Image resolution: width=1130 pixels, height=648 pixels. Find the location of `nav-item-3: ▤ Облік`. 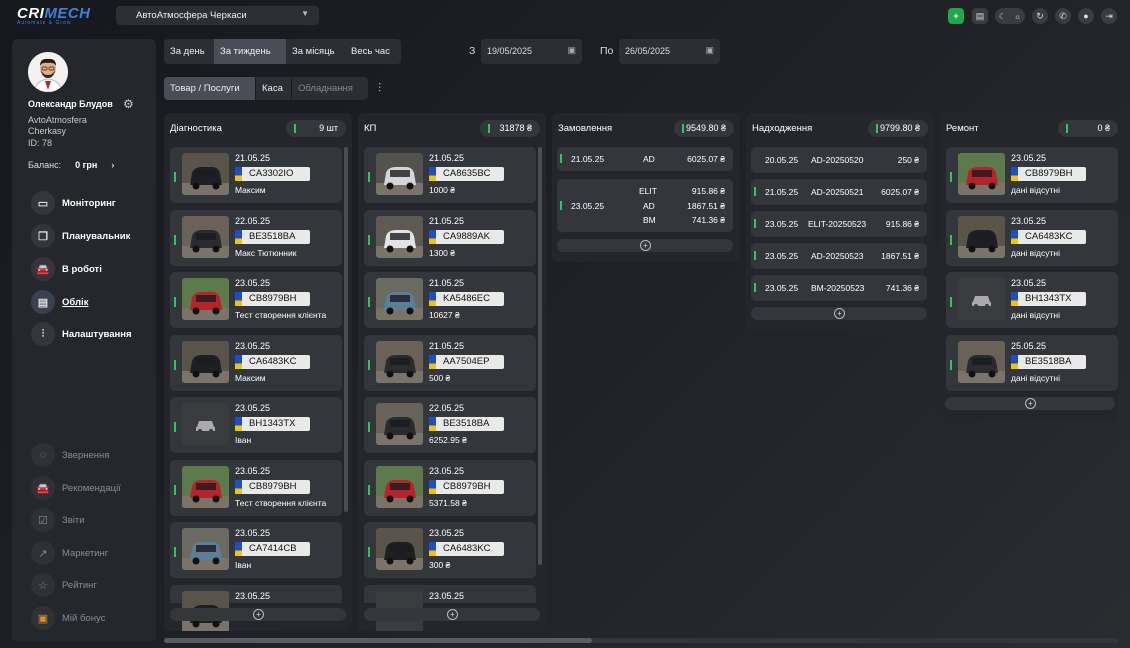

nav-item-3: ▤ Облік is located at coordinates (59, 302).